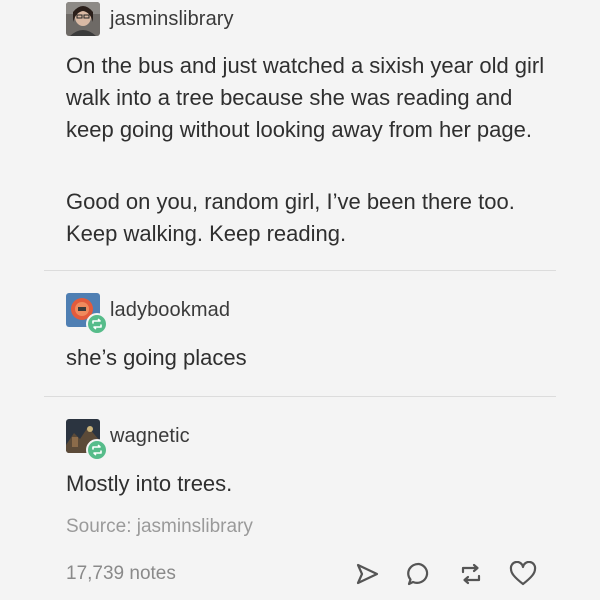 The image size is (600, 600). I want to click on reblog-button, so click(471, 574).